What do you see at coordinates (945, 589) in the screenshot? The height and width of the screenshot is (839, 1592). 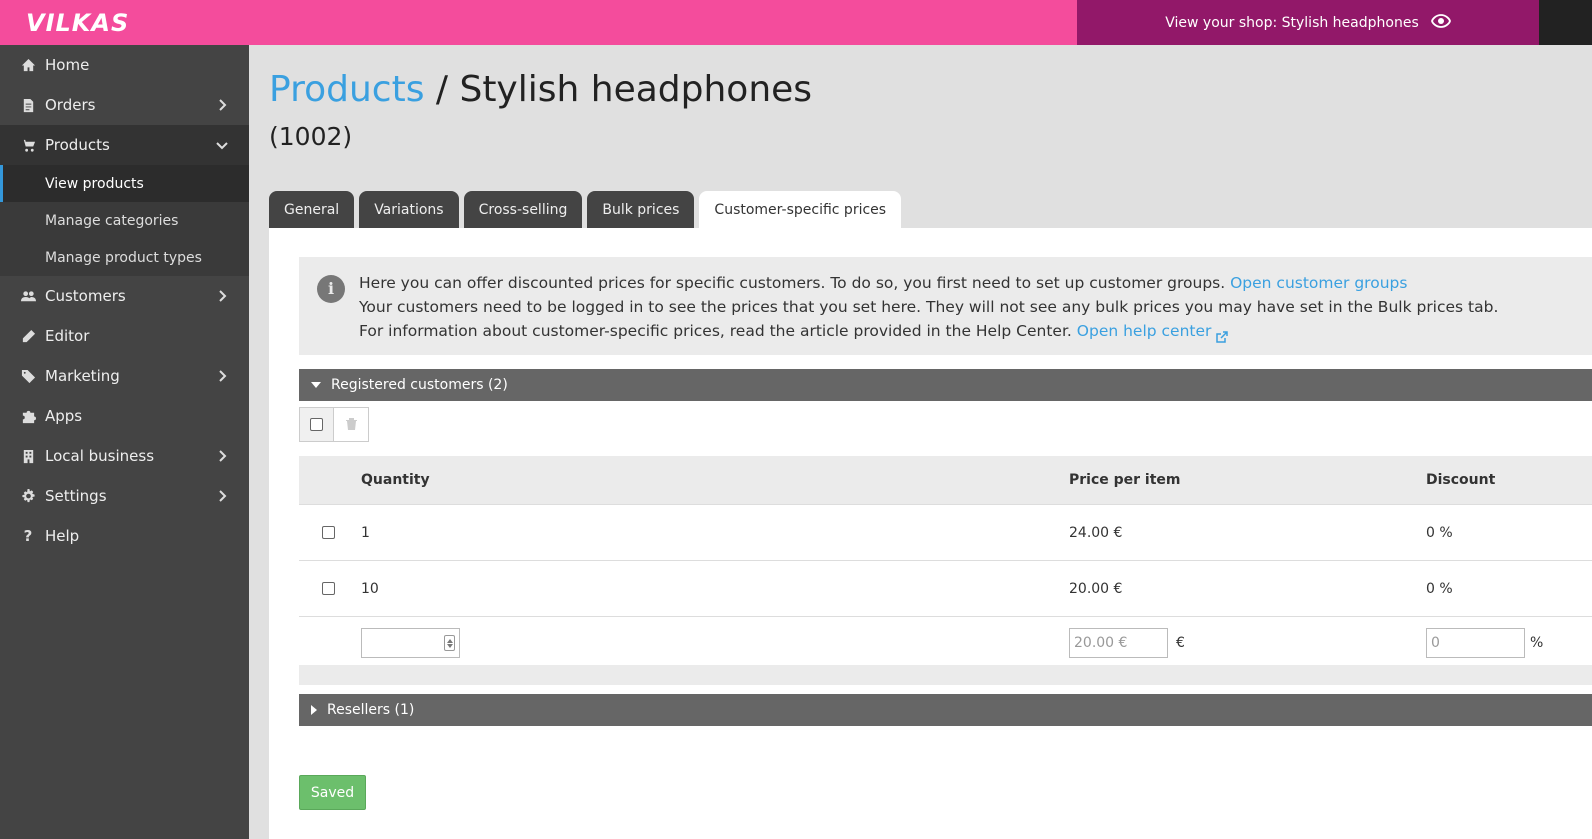 I see `table-row: 10 20.00 € 0 %` at bounding box center [945, 589].